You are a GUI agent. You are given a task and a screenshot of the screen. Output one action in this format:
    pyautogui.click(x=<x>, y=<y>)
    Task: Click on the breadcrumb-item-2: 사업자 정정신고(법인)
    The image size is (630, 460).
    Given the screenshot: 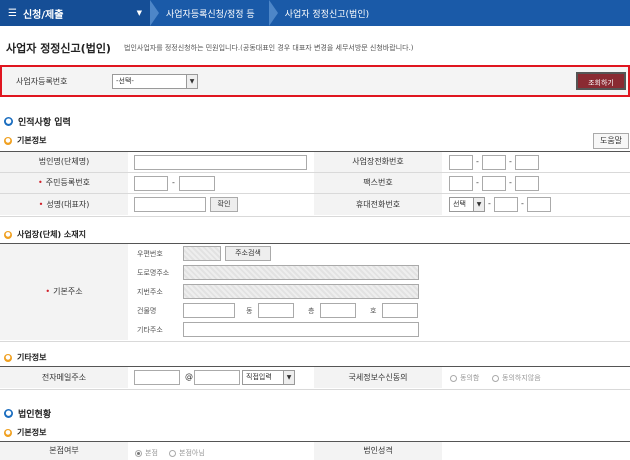 What is the action you would take?
    pyautogui.click(x=325, y=13)
    